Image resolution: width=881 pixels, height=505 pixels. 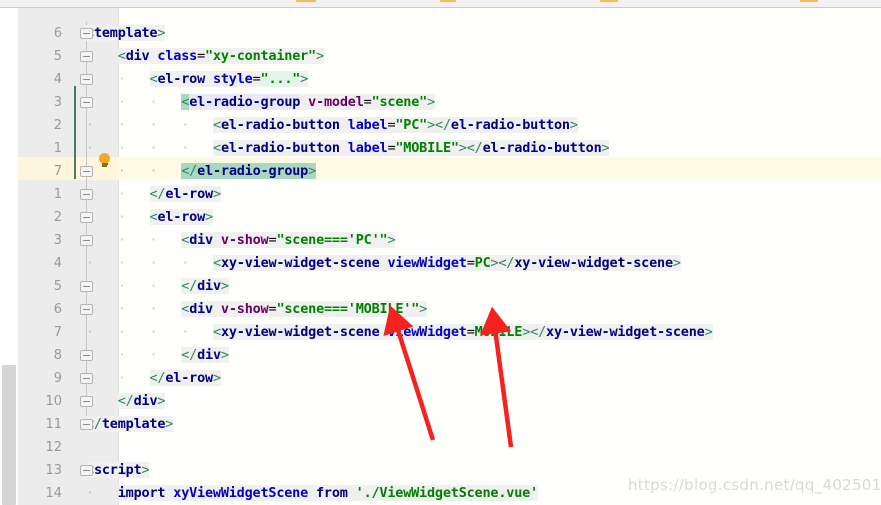 I want to click on code-line: 3 · · · <el-radio-group v-model="scene">, so click(x=449, y=102).